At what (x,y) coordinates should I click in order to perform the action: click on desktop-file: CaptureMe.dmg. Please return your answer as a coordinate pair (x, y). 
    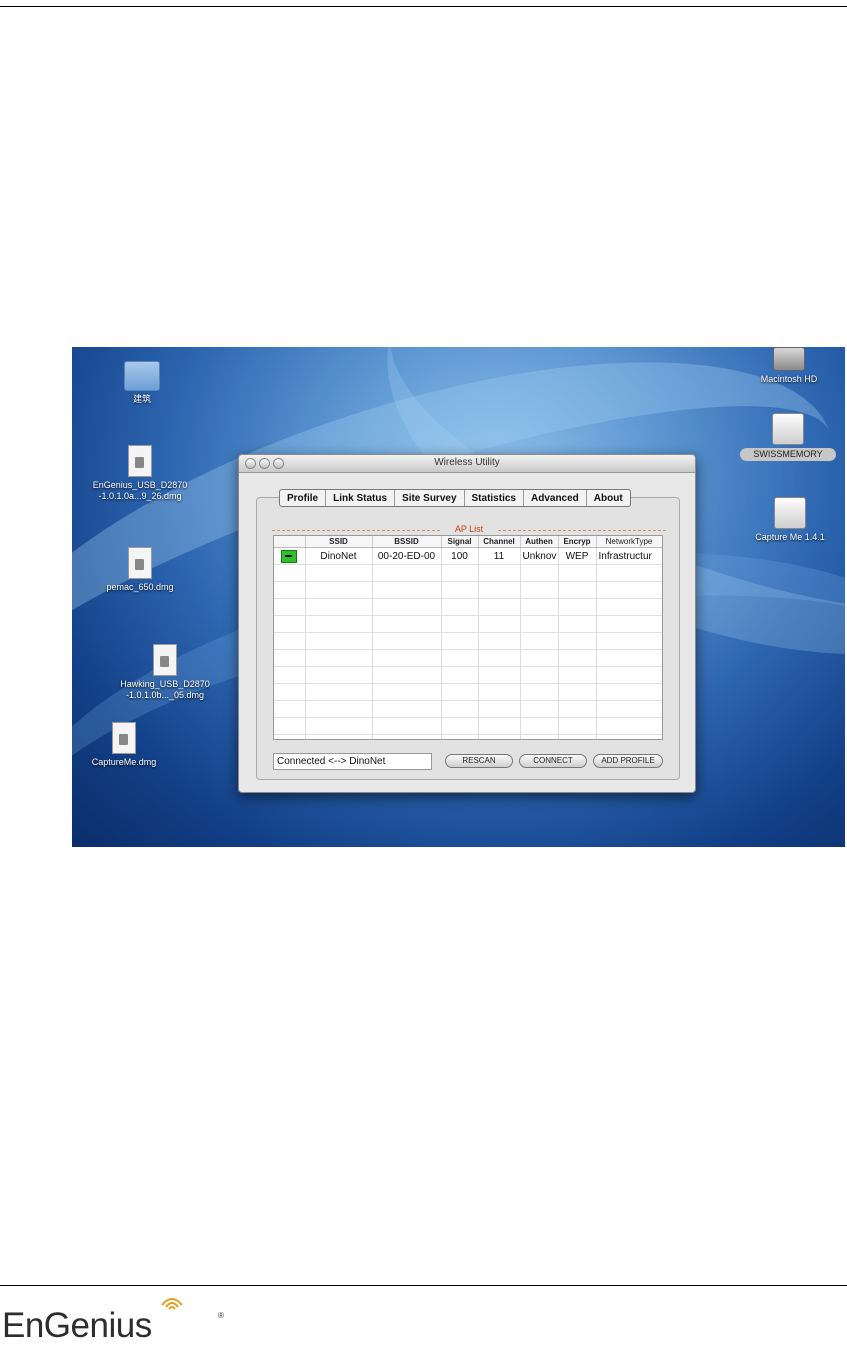
    Looking at the image, I should click on (124, 745).